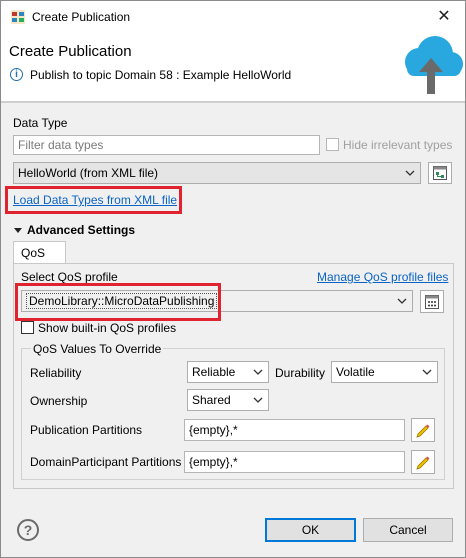  What do you see at coordinates (106, 462) in the screenshot?
I see `domainparticipant-partitions-label: DomainParticipant Partitions` at bounding box center [106, 462].